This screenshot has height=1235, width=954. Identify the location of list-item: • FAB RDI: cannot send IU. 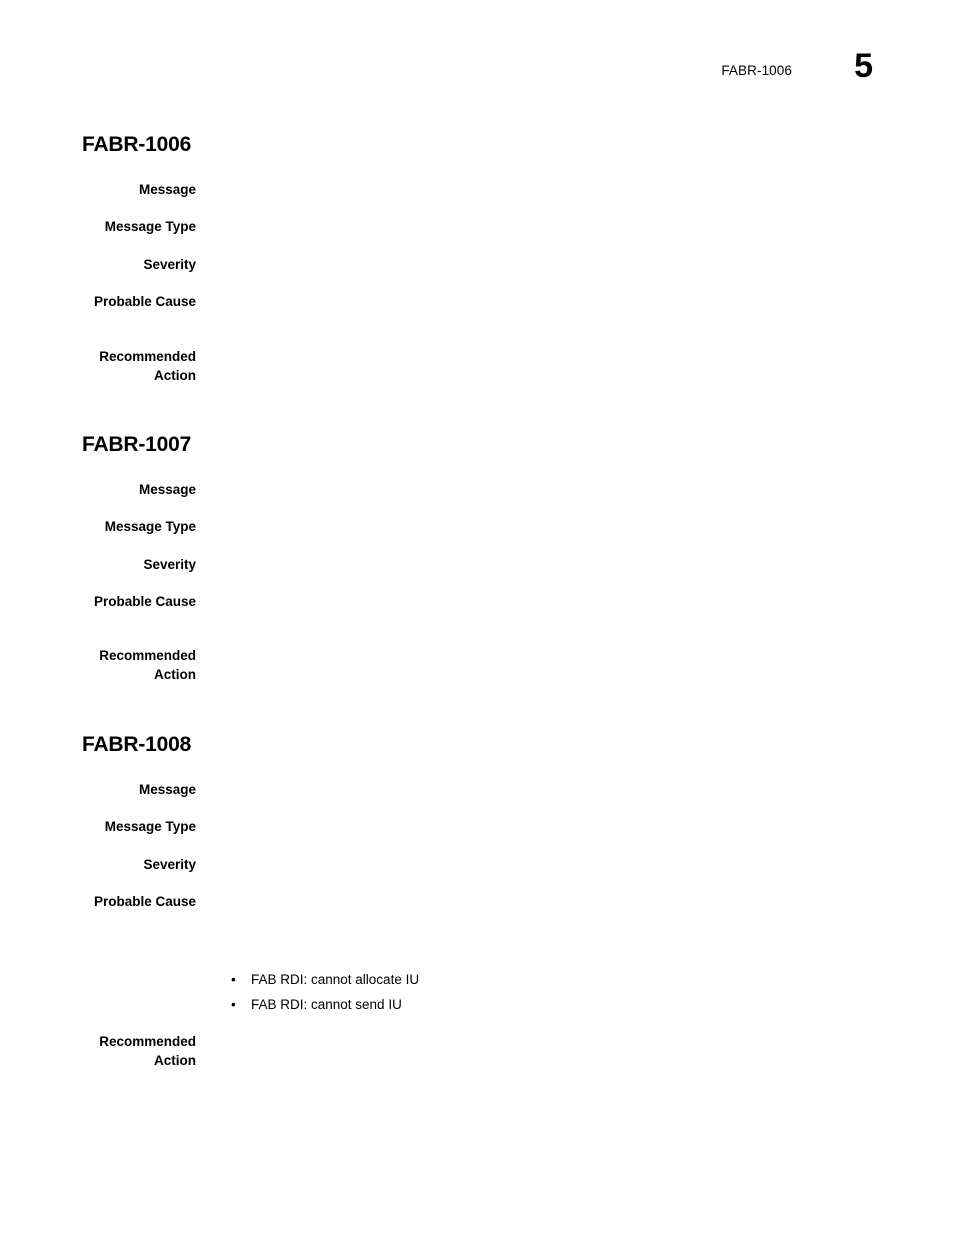
(561, 1005).